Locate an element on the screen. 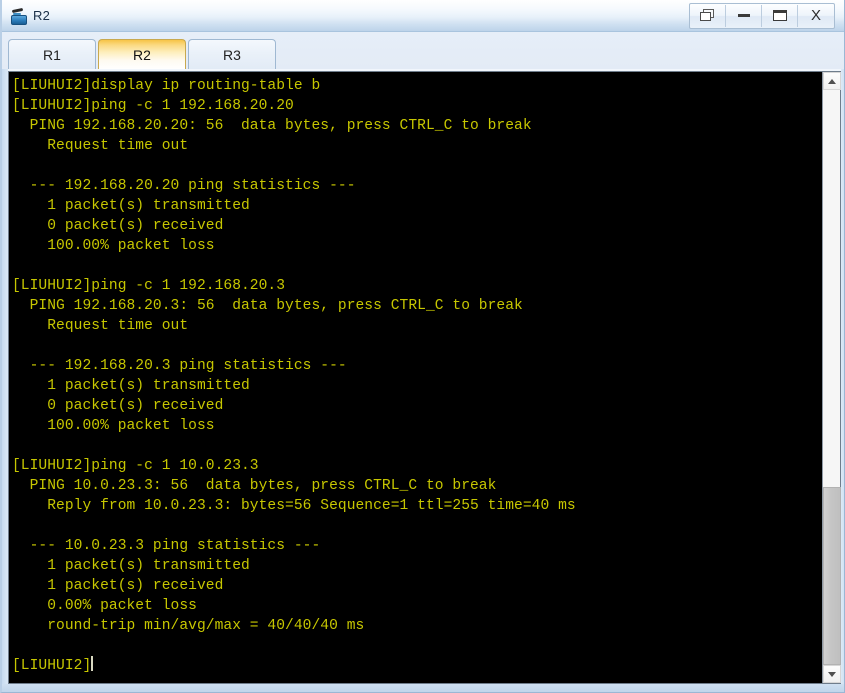  tab-r2: R2 is located at coordinates (142, 54).